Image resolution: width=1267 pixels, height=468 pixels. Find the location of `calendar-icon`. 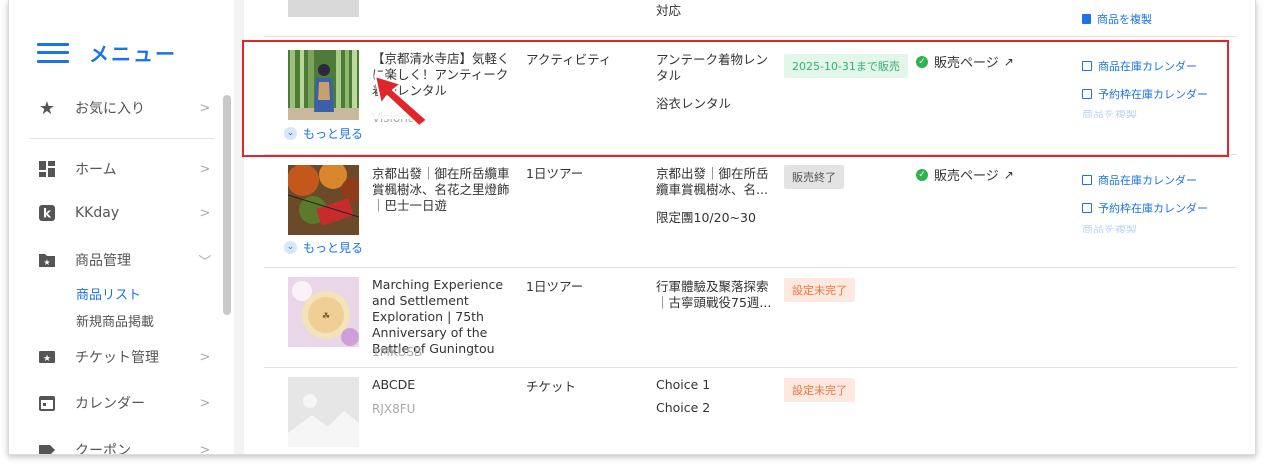

calendar-icon is located at coordinates (47, 403).